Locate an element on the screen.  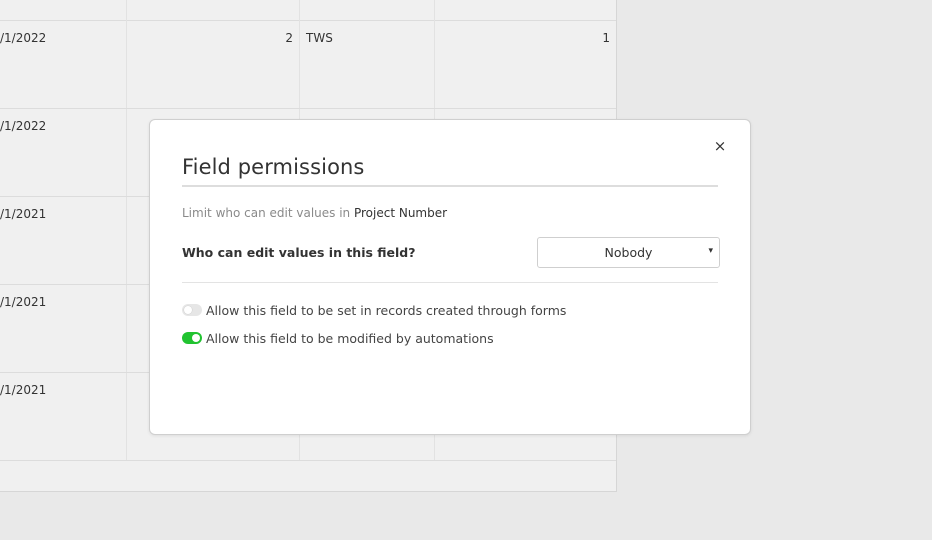
dialog-title: Field permissions is located at coordinates (273, 167).